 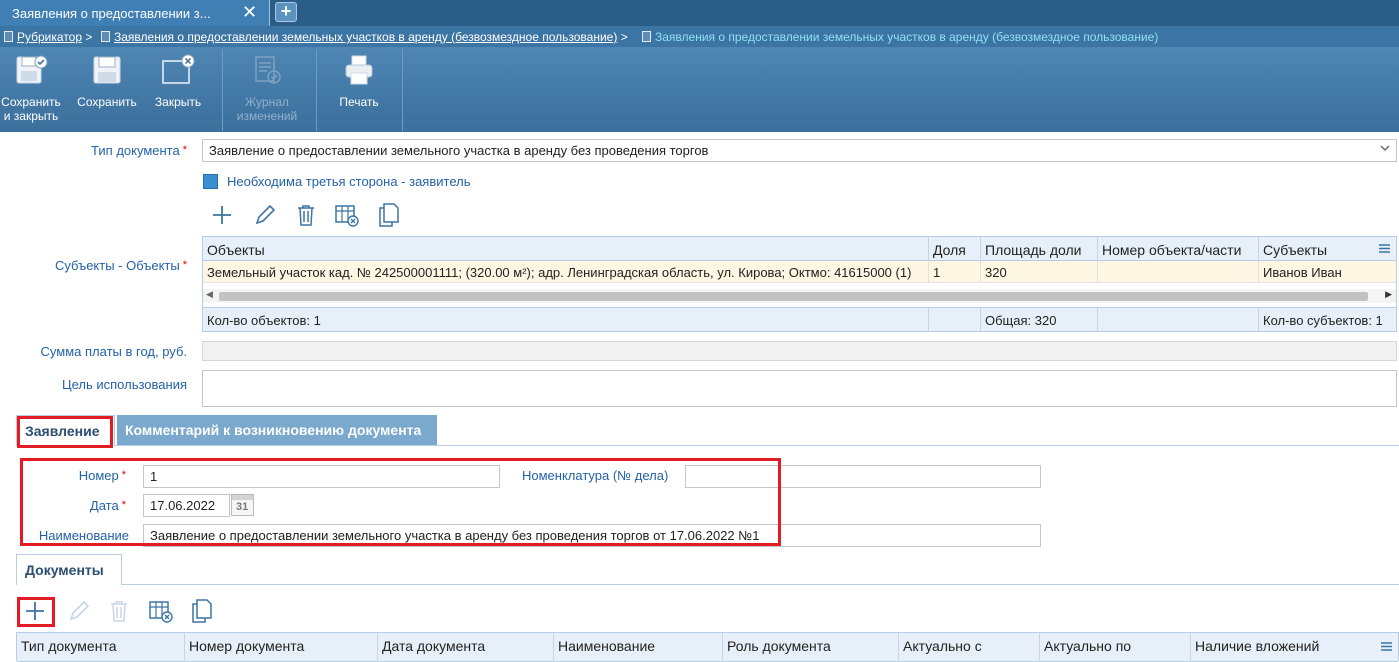 I want to click on close-button: Закрыть, so click(x=178, y=89).